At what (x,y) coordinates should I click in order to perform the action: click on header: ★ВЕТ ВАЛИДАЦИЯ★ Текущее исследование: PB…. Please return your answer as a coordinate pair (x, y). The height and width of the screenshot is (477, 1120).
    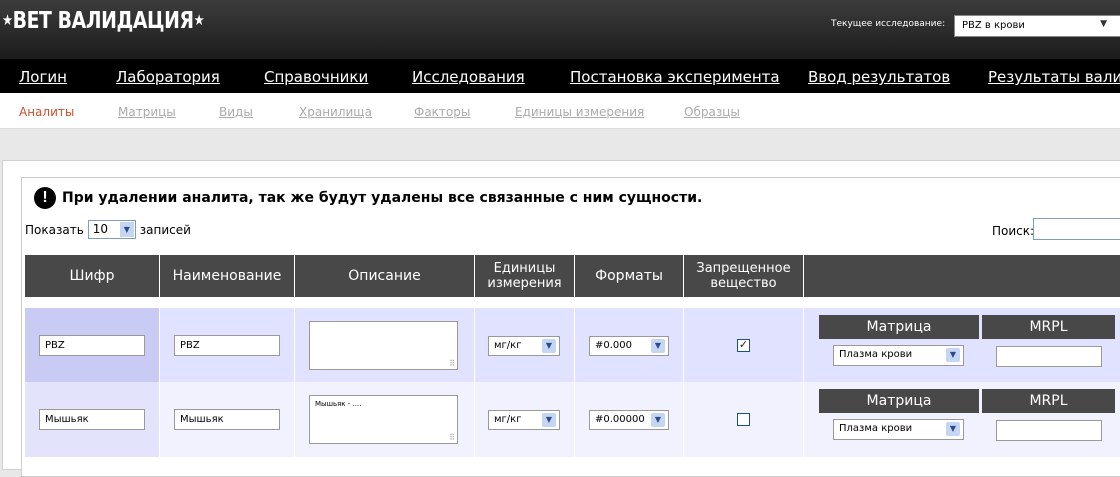
    Looking at the image, I should click on (560, 29).